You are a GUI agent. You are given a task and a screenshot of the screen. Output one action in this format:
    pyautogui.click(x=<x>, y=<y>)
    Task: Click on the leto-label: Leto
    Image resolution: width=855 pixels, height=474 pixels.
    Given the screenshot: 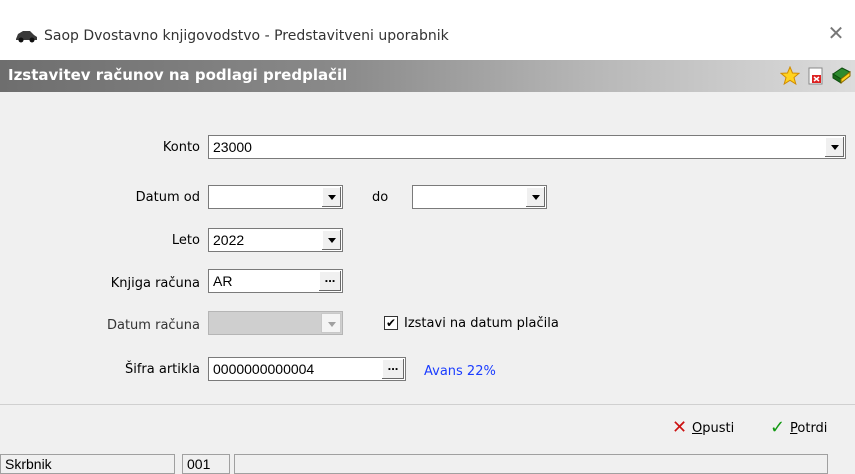 What is the action you would take?
    pyautogui.click(x=185, y=240)
    